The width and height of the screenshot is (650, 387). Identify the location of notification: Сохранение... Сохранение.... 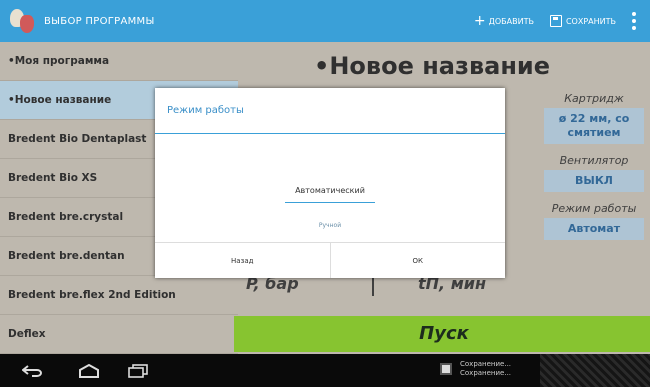
(475, 369).